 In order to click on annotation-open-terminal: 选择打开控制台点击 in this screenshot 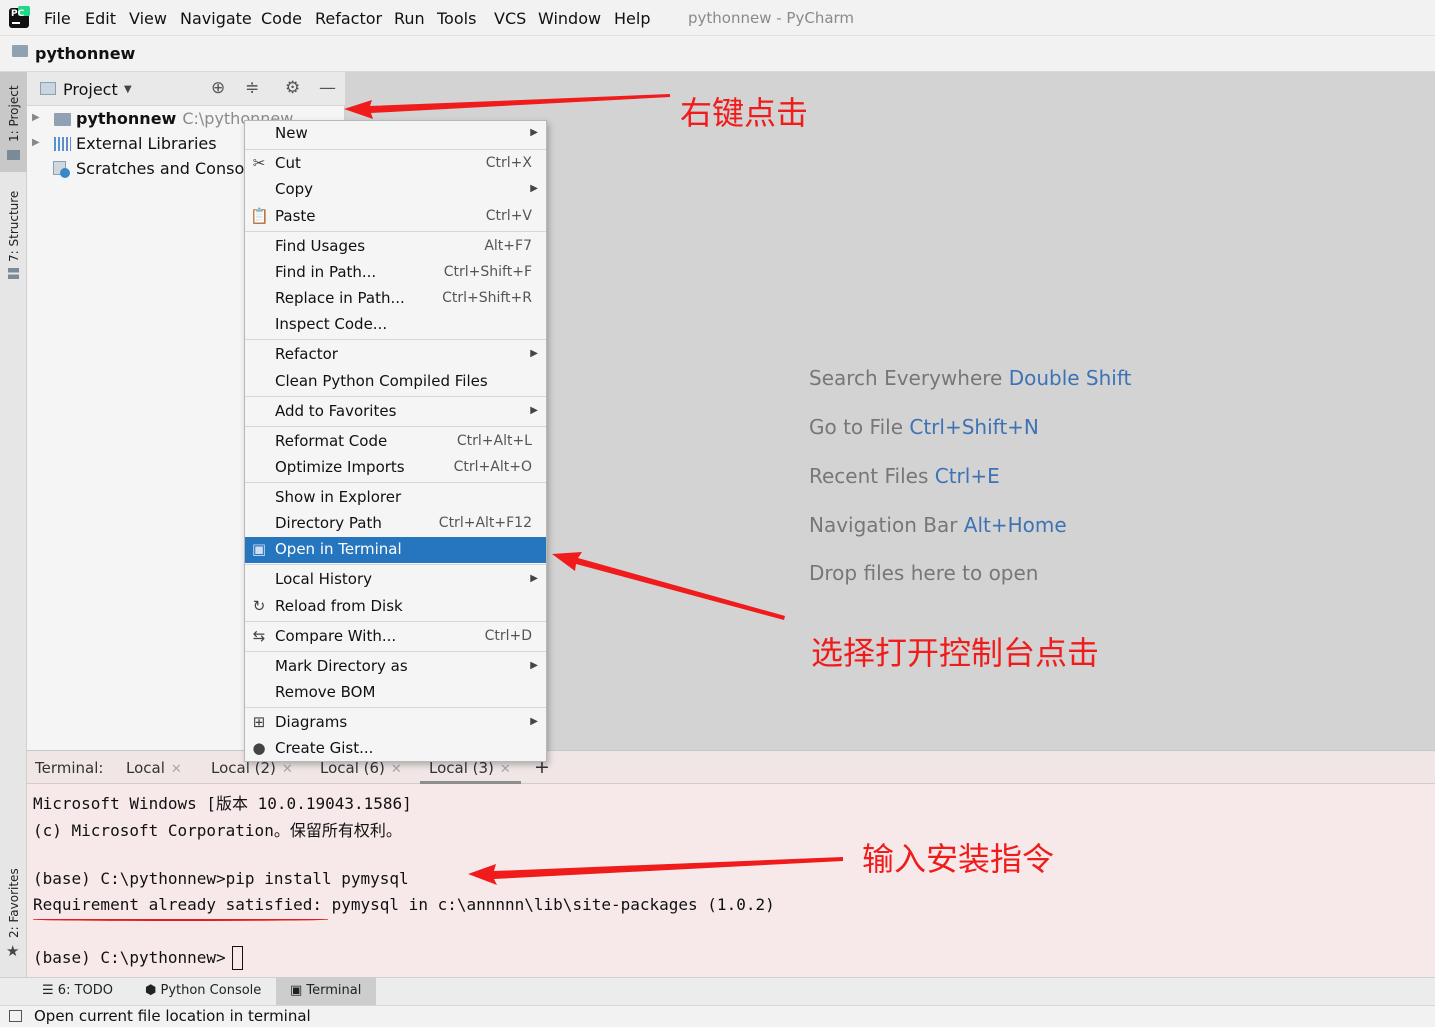, I will do `click(955, 653)`.